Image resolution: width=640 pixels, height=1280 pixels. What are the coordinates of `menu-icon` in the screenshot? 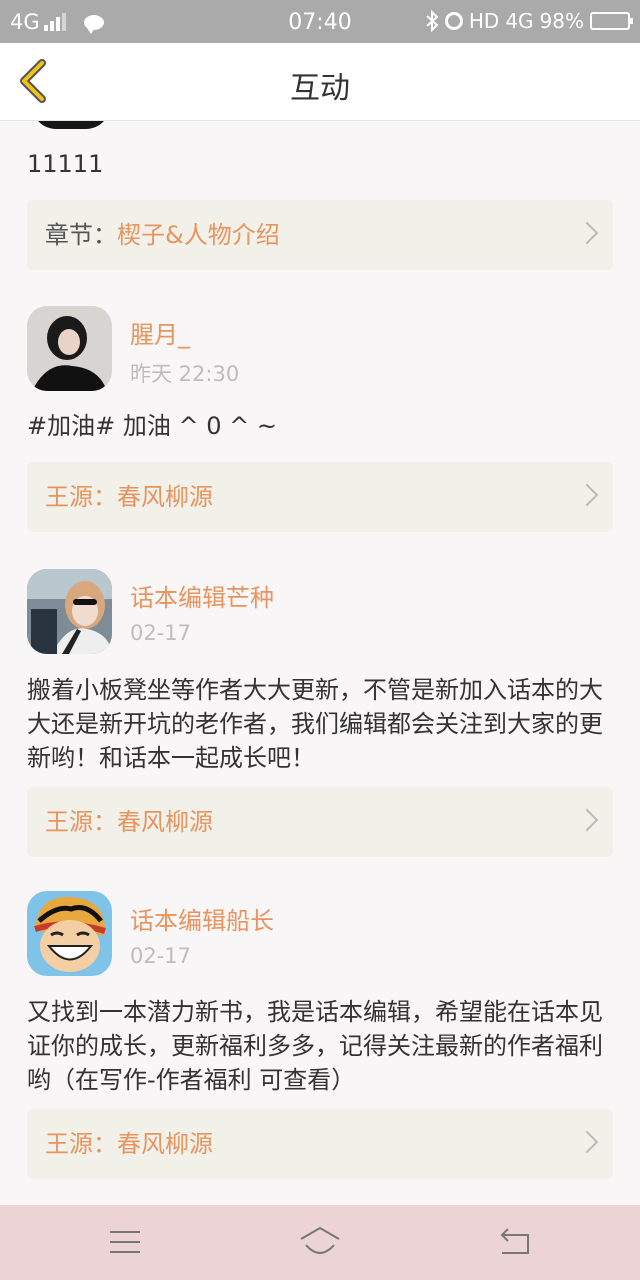 It's located at (125, 1242).